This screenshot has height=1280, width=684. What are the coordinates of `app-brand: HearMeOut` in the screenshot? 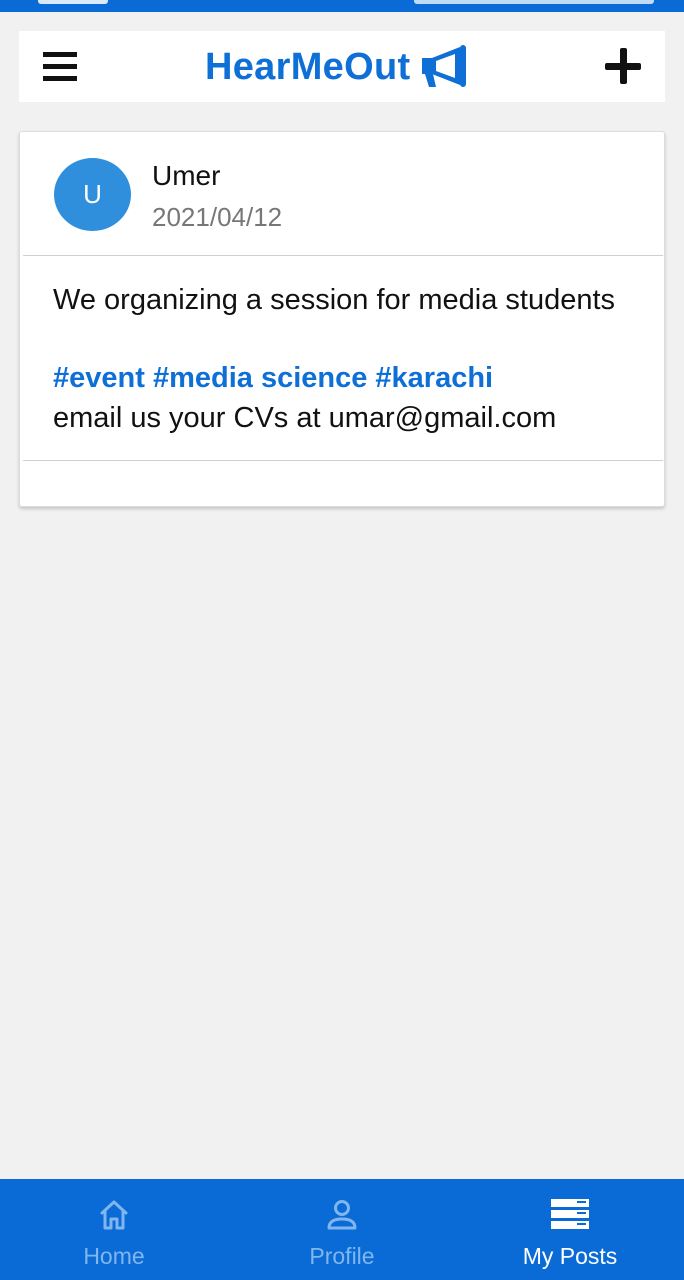 It's located at (337, 67).